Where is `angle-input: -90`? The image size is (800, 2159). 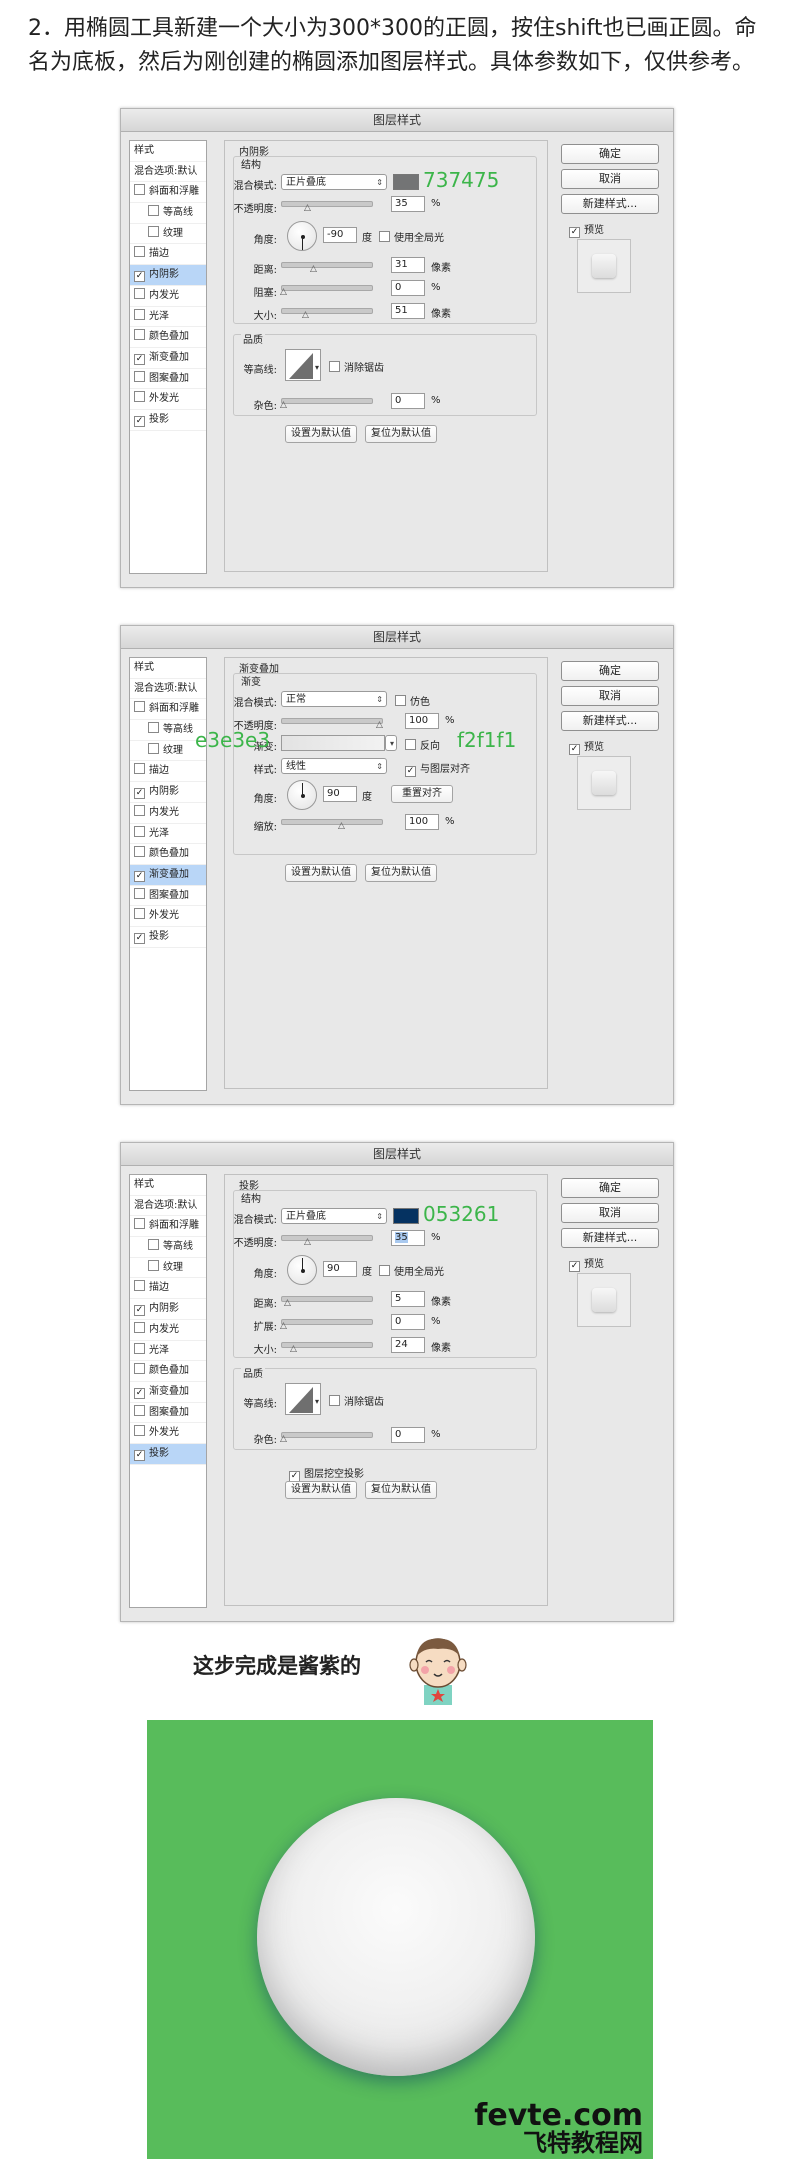 angle-input: -90 is located at coordinates (340, 235).